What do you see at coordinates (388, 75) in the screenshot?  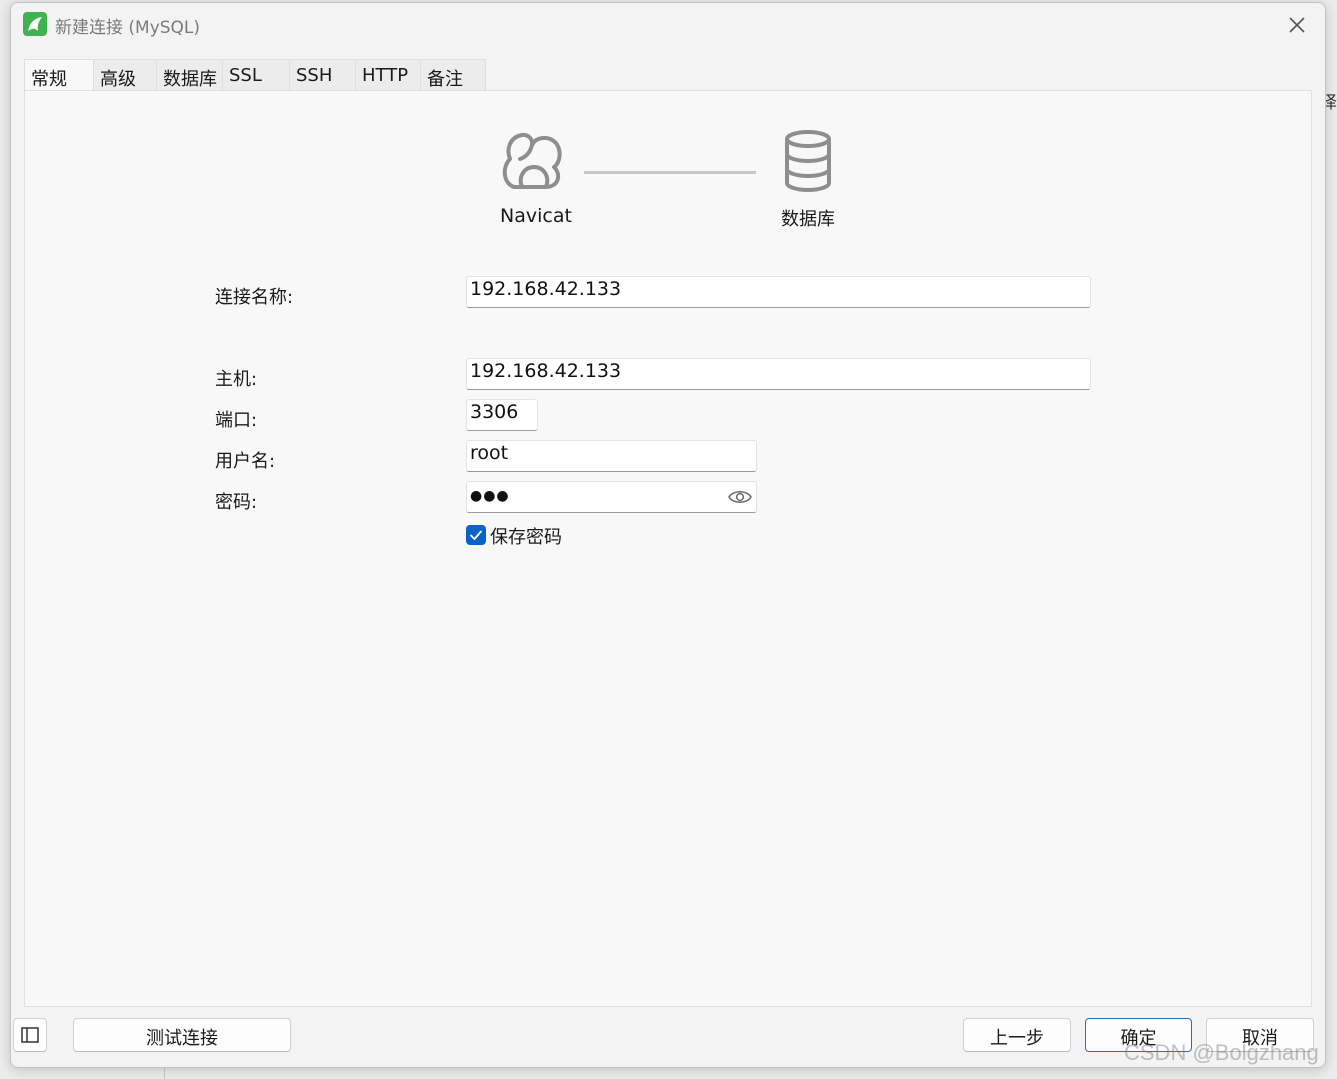 I see `tab-http: HTTP` at bounding box center [388, 75].